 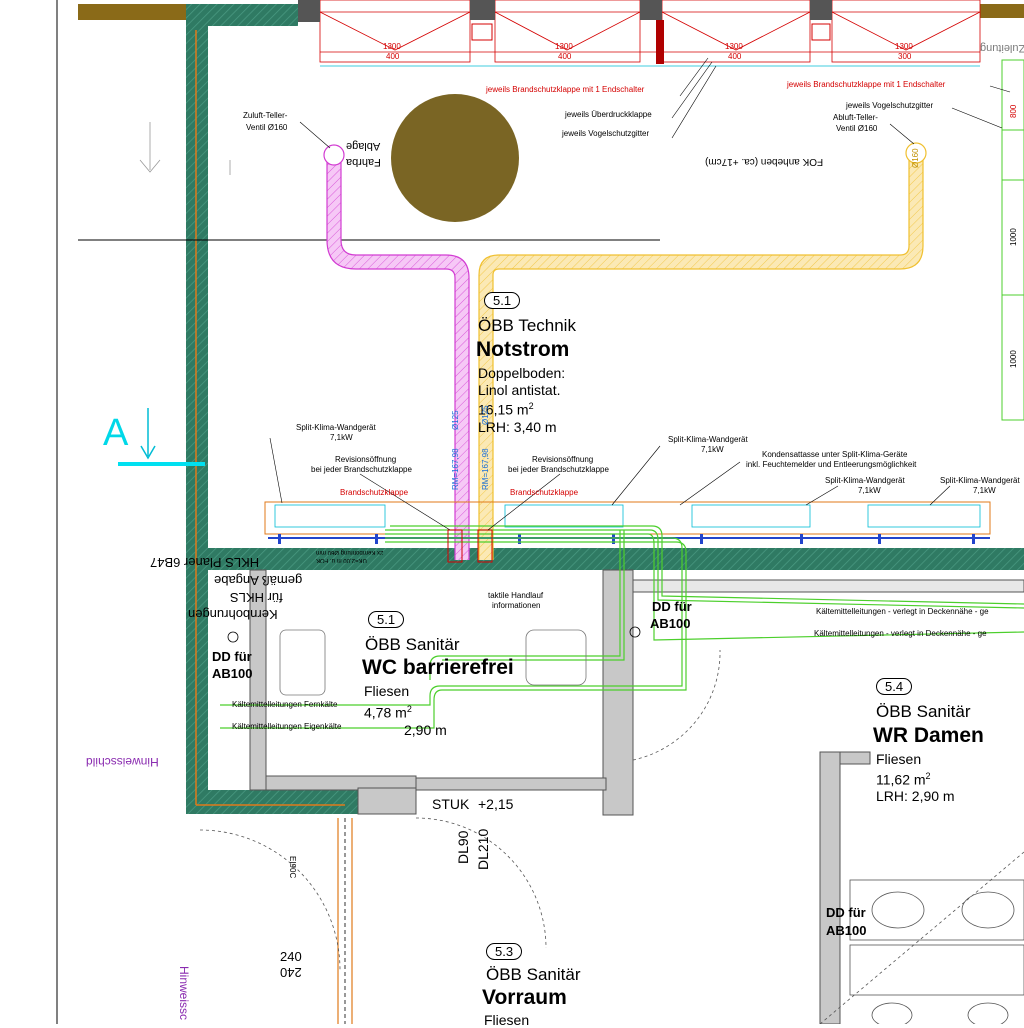 I want to click on stuk-label: STUK, so click(x=451, y=804).